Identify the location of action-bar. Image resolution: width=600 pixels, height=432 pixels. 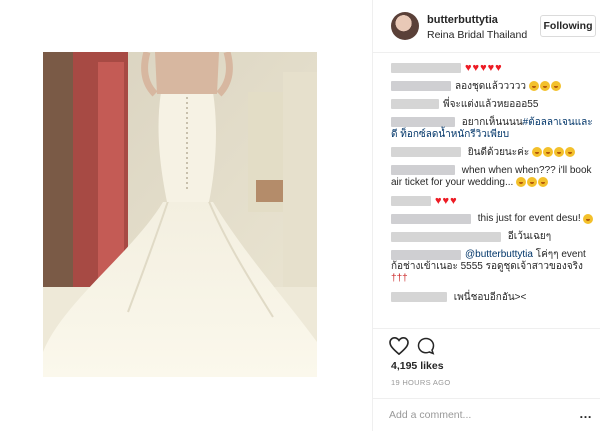
(486, 343).